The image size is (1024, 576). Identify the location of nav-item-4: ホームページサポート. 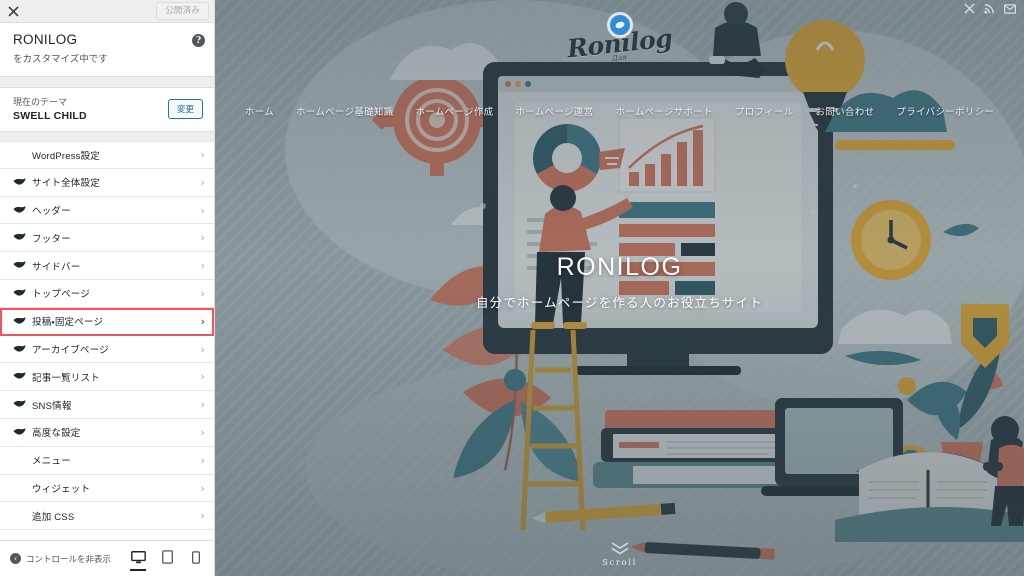
(664, 111).